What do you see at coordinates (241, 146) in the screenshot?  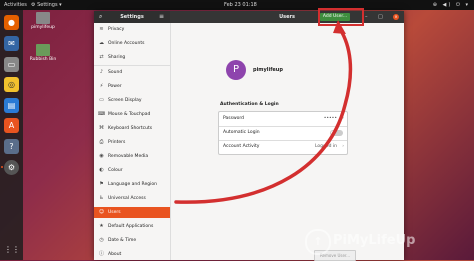 I see `account-activity-label: Account Activity` at bounding box center [241, 146].